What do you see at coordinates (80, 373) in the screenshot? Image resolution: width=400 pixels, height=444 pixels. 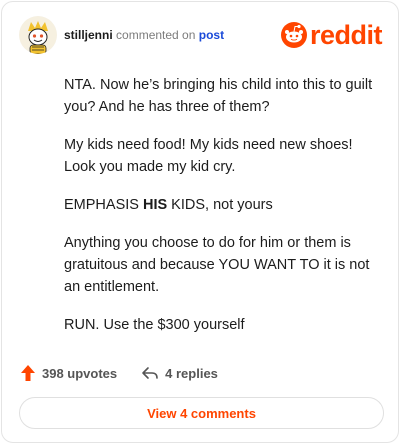 I see `upvote-count: 398 upvotes` at bounding box center [80, 373].